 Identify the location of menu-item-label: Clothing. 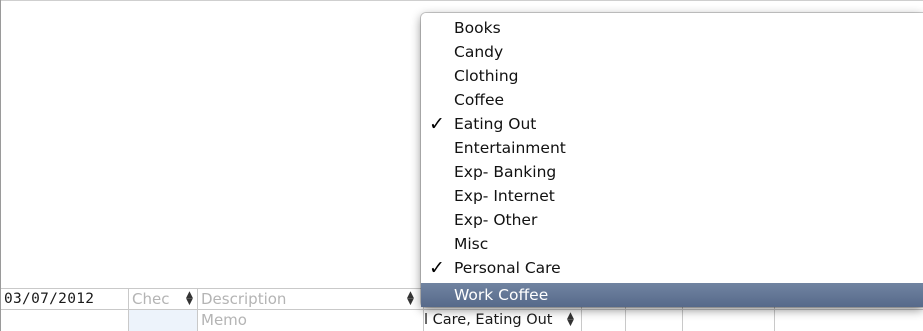
(486, 76).